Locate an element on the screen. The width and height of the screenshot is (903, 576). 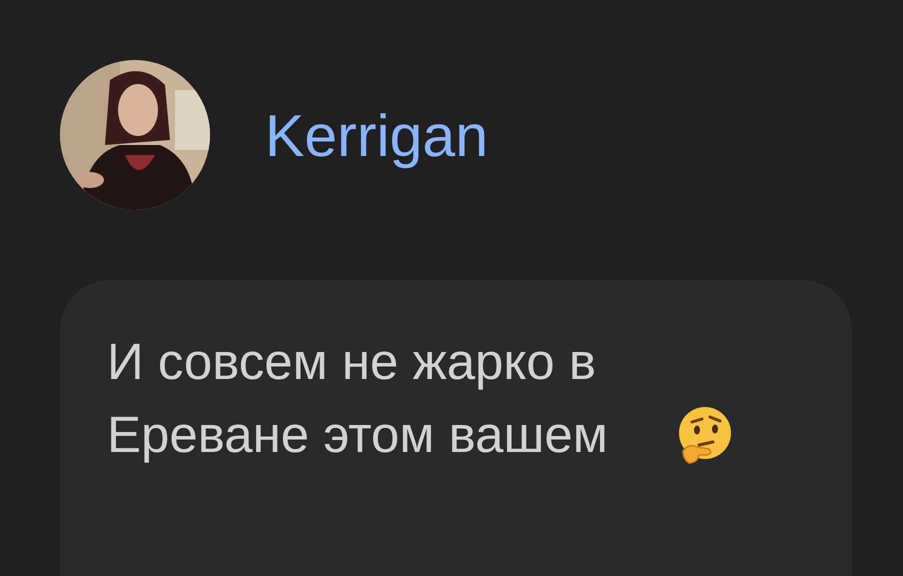
author-name: Kerrigan is located at coordinates (376, 136).